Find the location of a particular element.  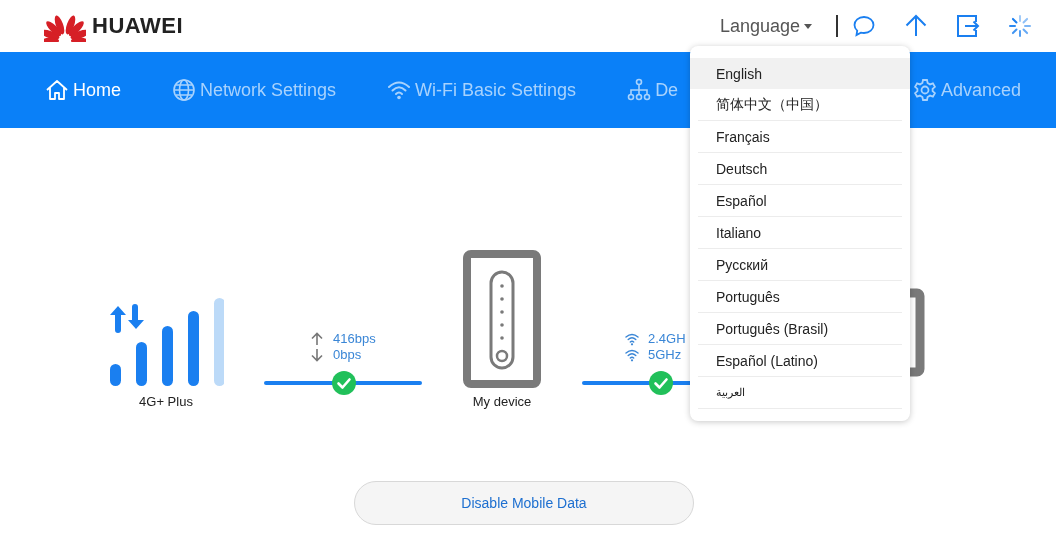

logout-icon is located at coordinates (968, 26).